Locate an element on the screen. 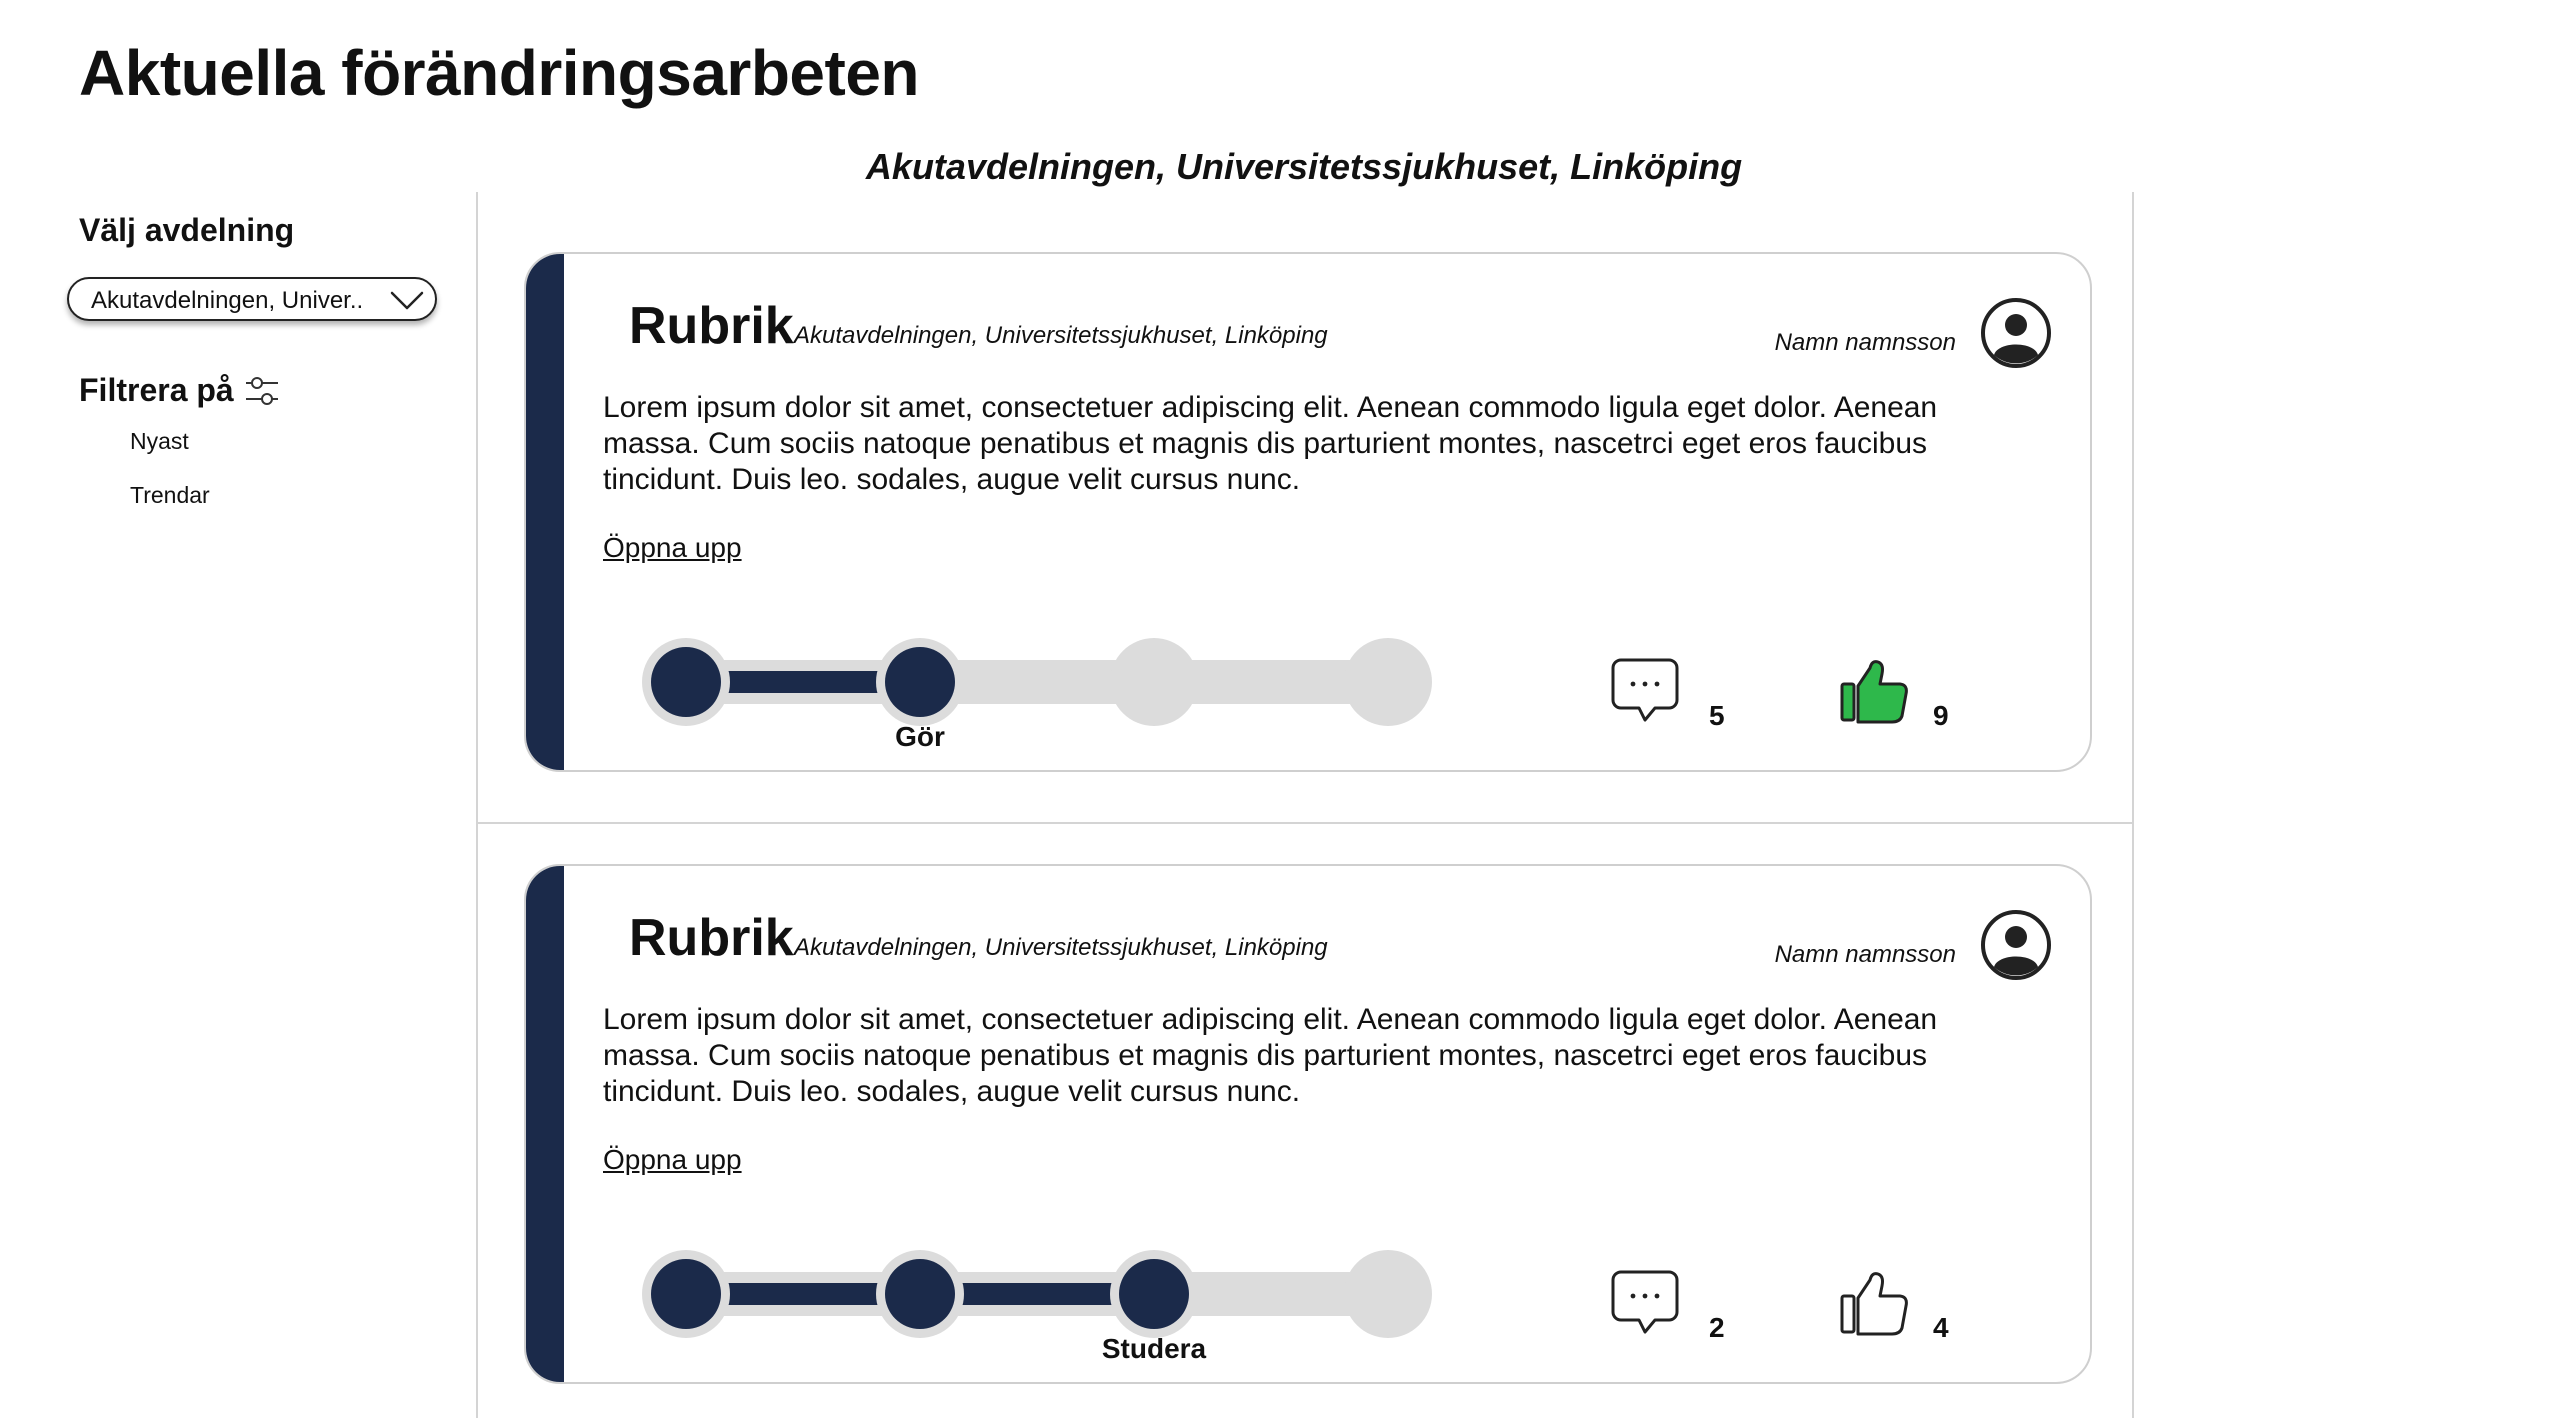 This screenshot has width=2560, height=1418. choose-department-label: Välj avdelning is located at coordinates (187, 230).